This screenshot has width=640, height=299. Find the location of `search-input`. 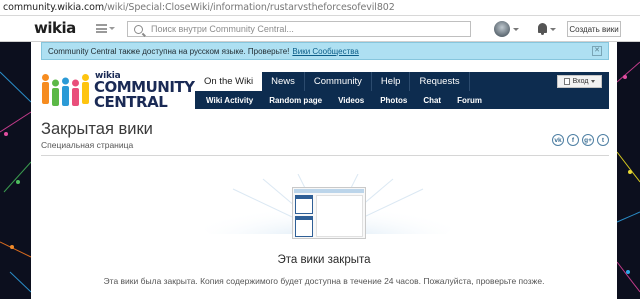

search-input is located at coordinates (306, 29).